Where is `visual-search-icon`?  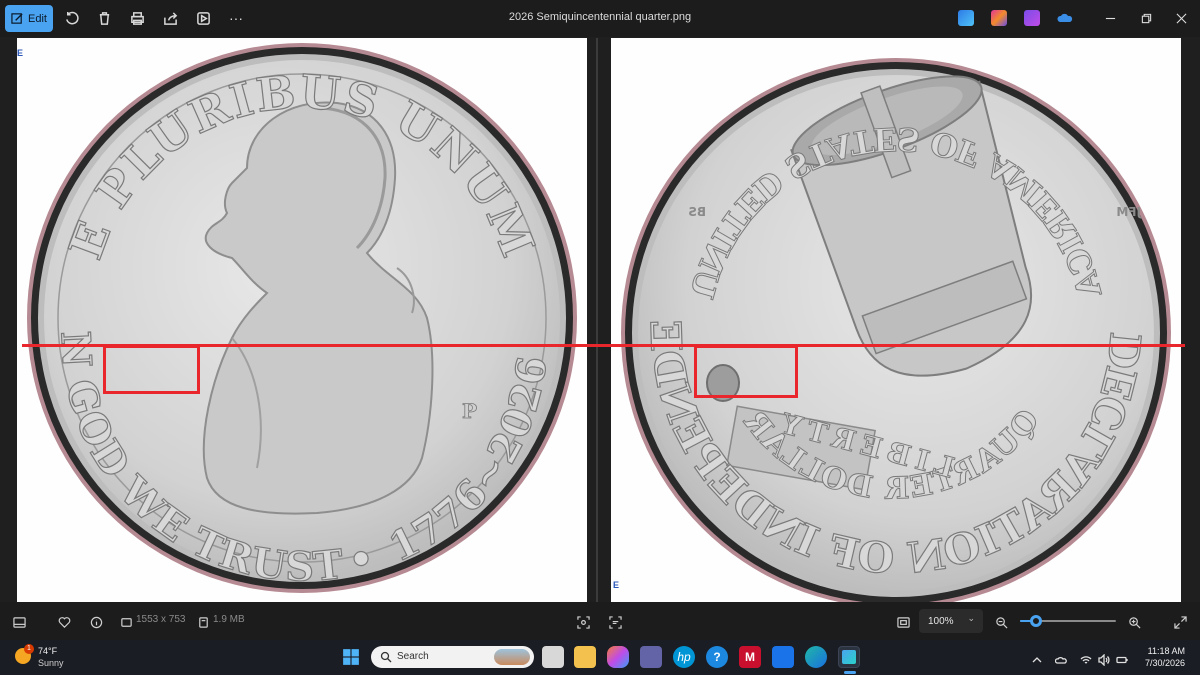
visual-search-icon is located at coordinates (583, 622).